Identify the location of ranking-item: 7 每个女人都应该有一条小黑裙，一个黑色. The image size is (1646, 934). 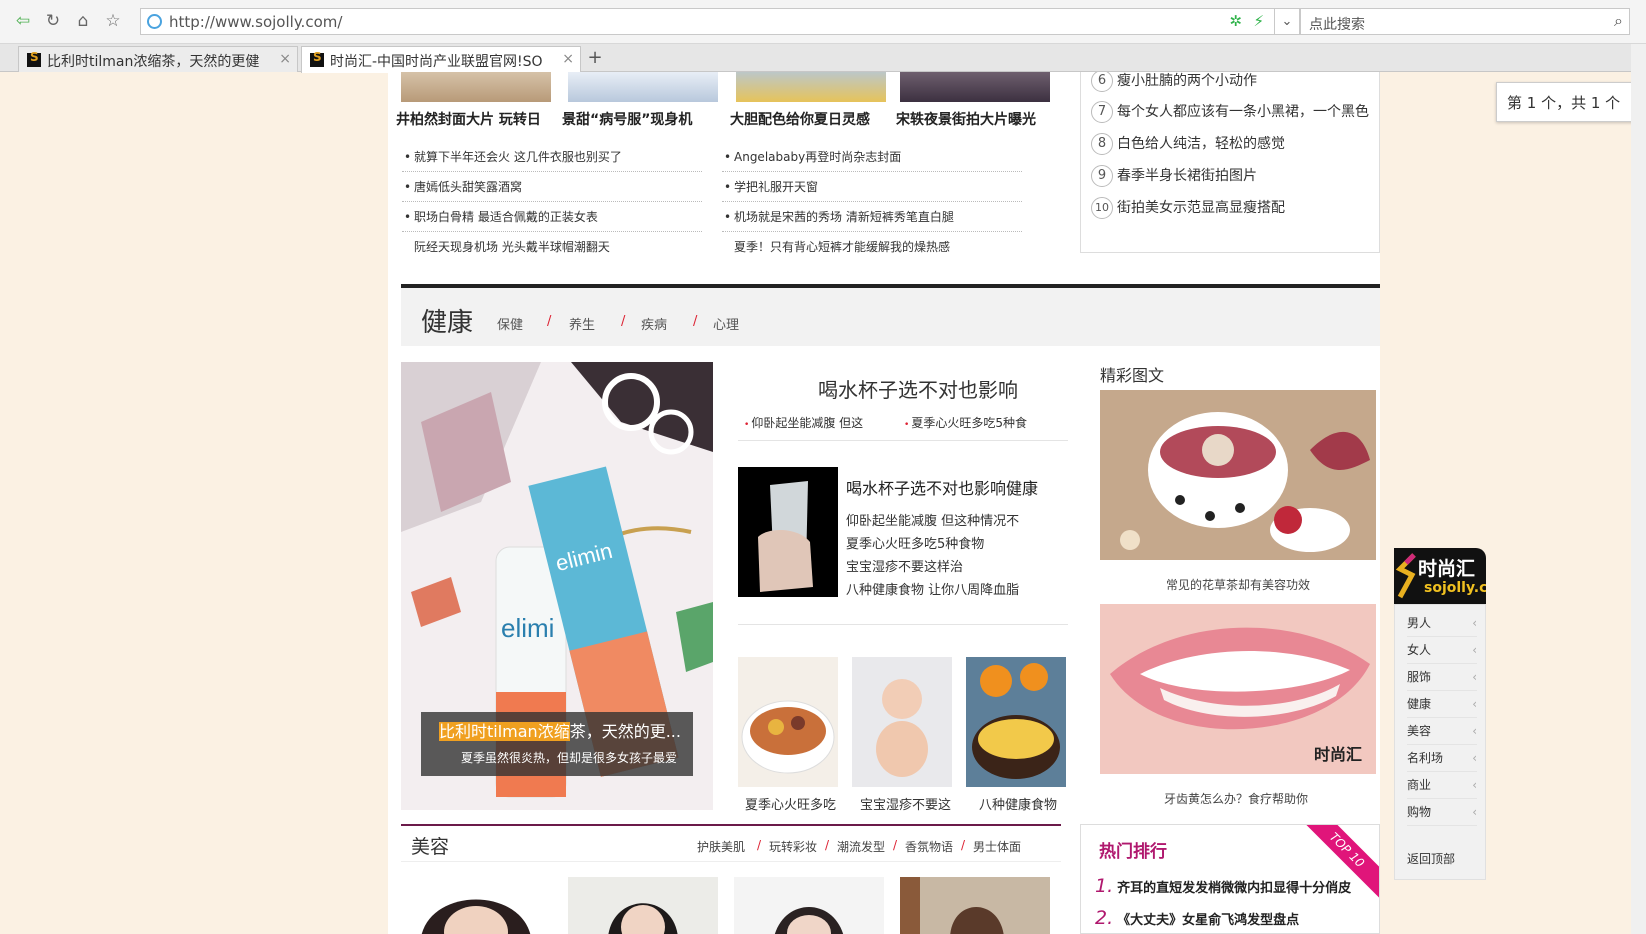
(1230, 112).